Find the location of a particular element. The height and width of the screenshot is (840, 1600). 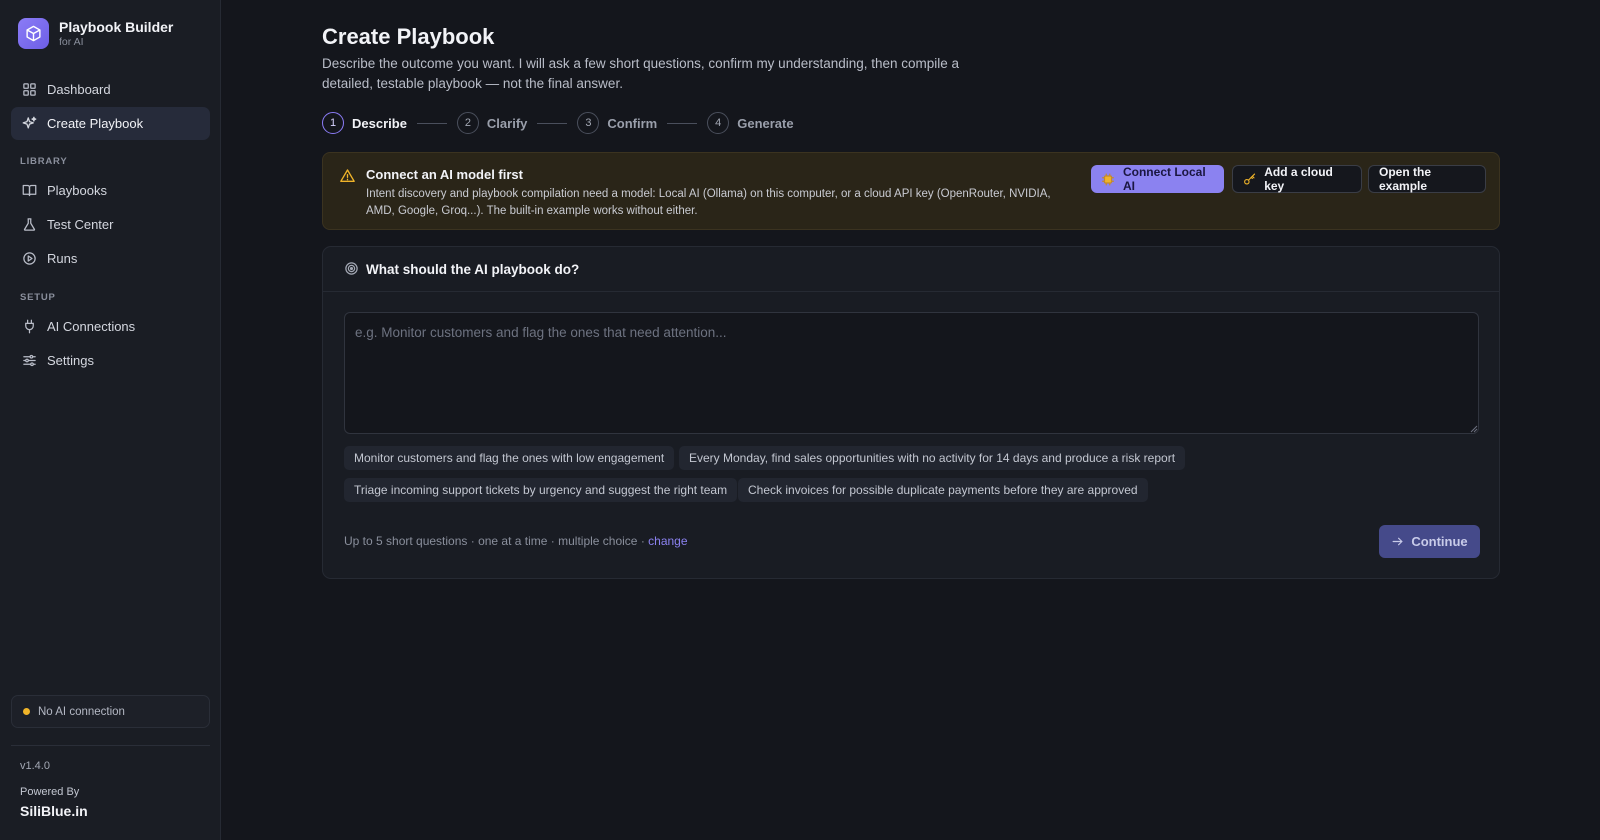

button-label: Continue is located at coordinates (1439, 541).